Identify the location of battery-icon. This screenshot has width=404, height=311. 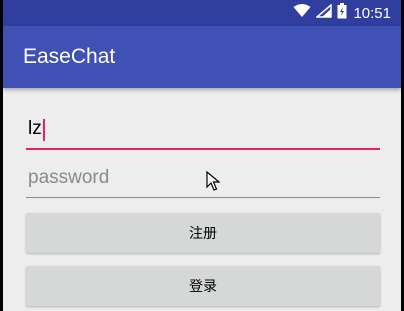
(342, 13).